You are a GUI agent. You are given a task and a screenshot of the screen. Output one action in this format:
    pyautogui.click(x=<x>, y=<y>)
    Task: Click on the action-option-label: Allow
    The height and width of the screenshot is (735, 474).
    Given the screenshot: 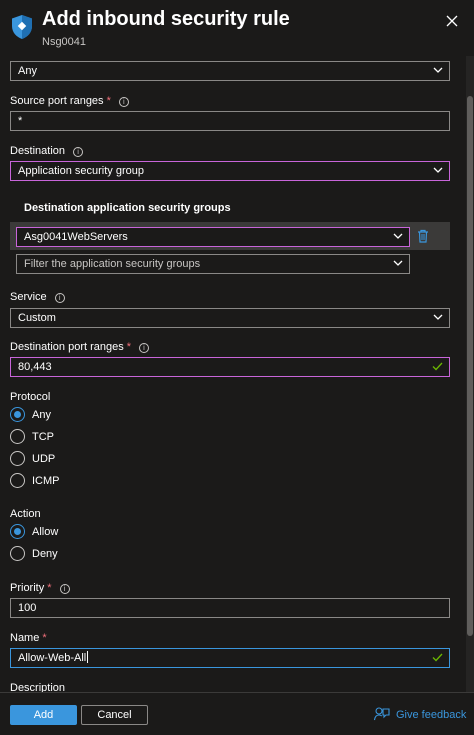 What is the action you would take?
    pyautogui.click(x=45, y=532)
    